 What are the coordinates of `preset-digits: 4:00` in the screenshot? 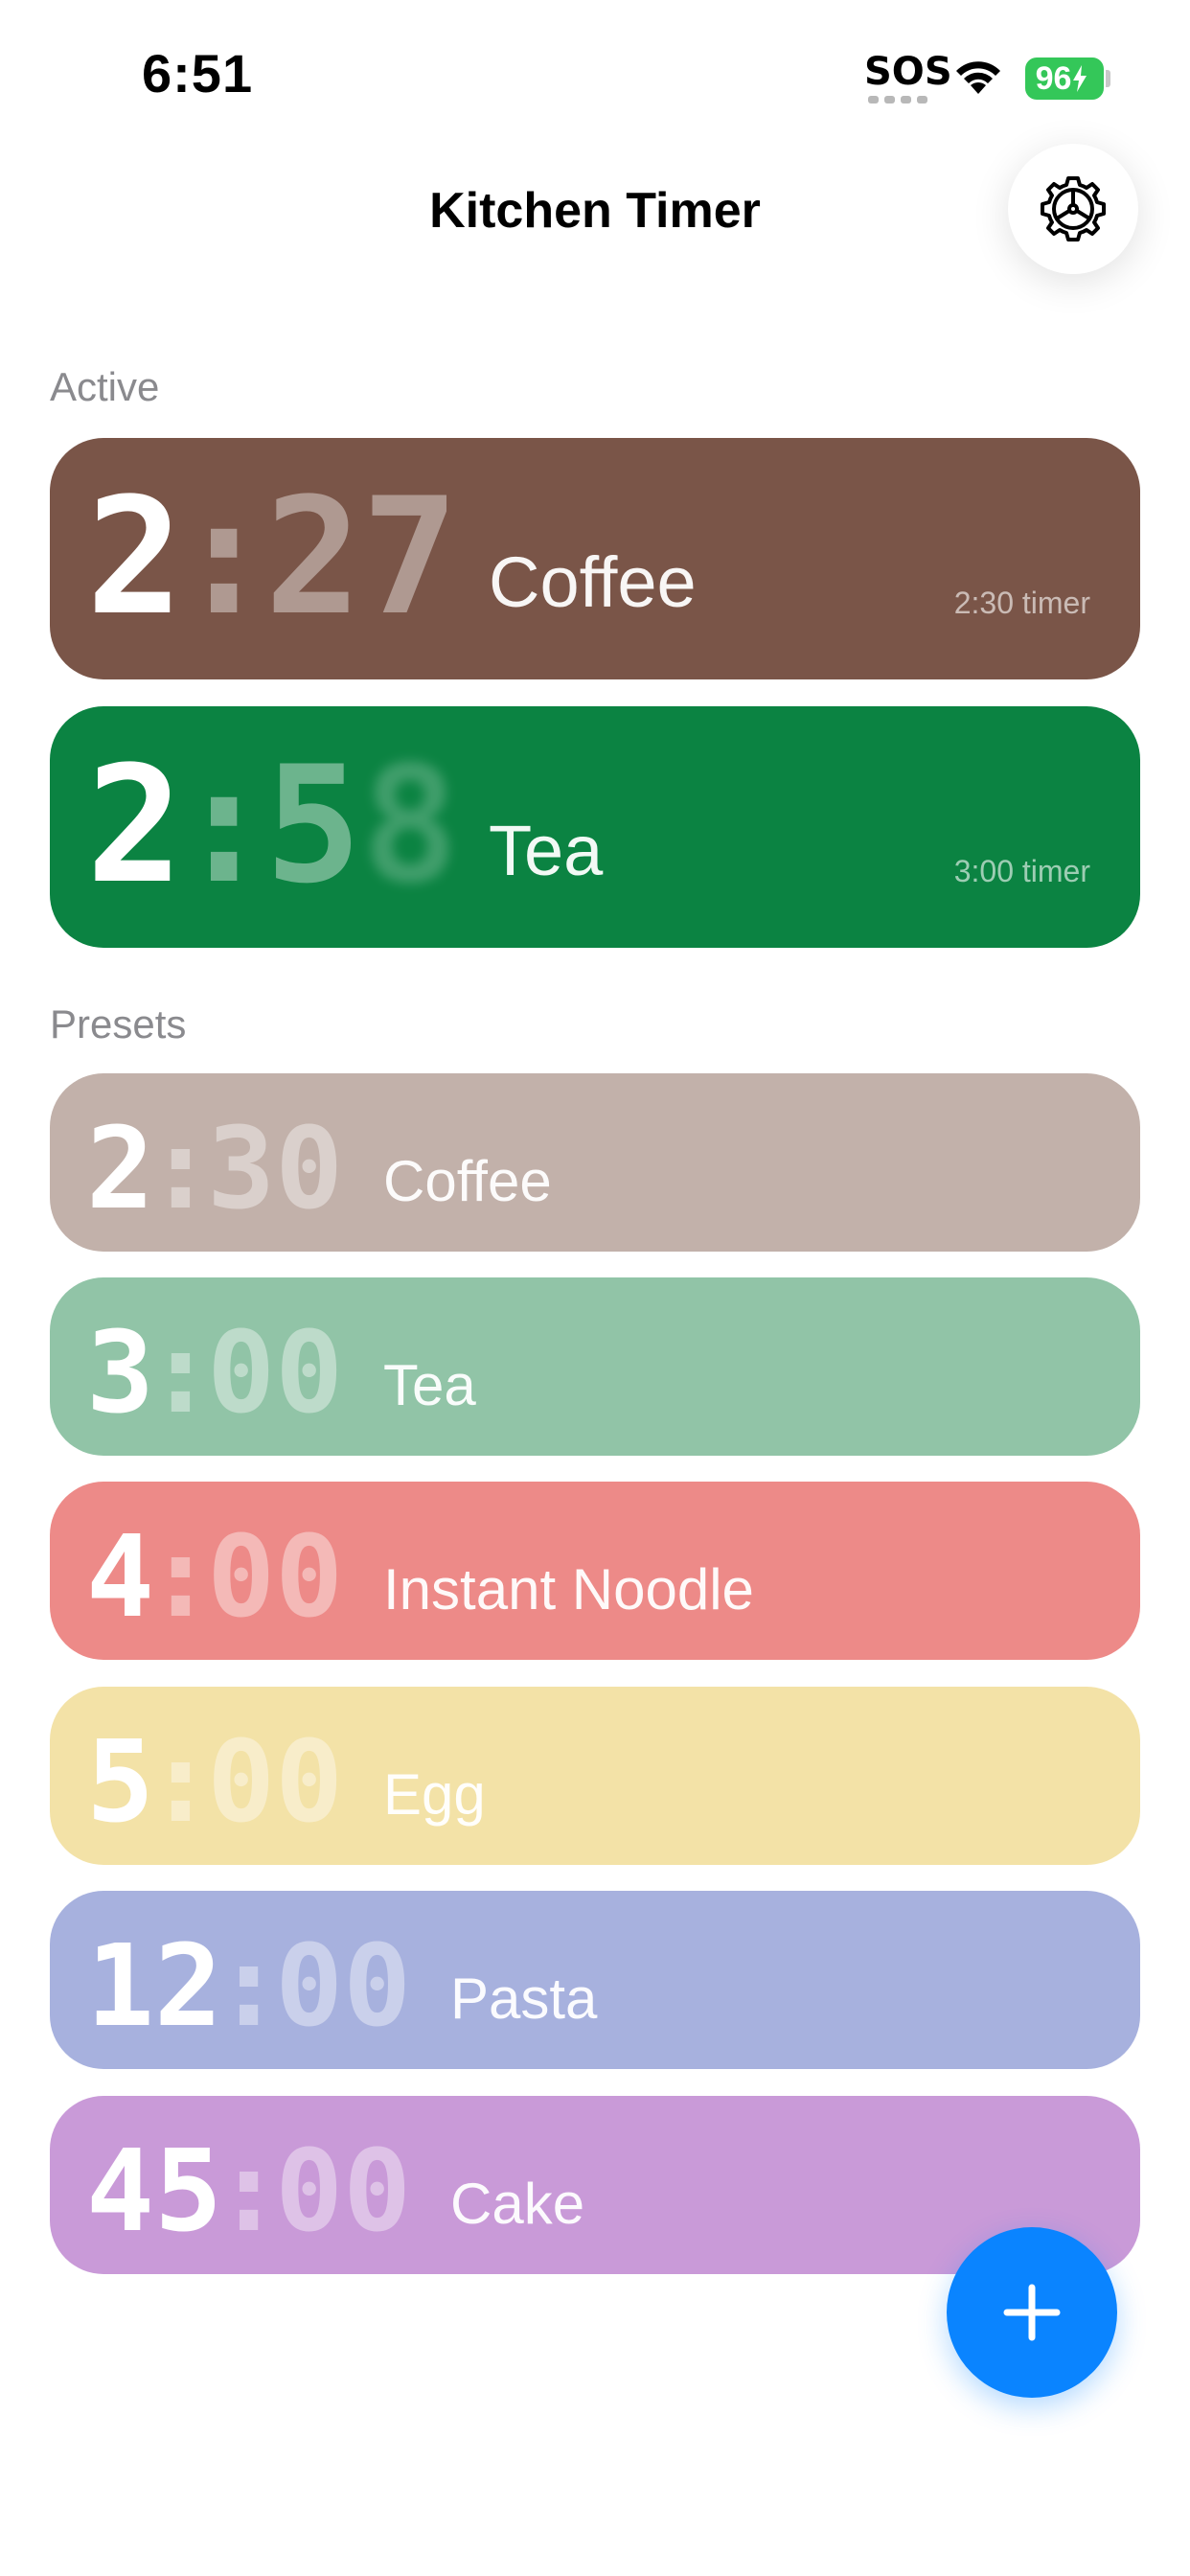 It's located at (214, 1576).